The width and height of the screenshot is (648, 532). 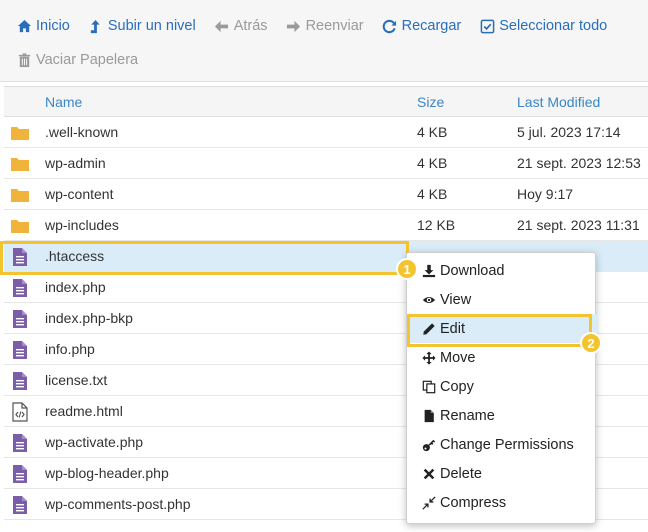 I want to click on forward-label: Reenviar, so click(x=334, y=26).